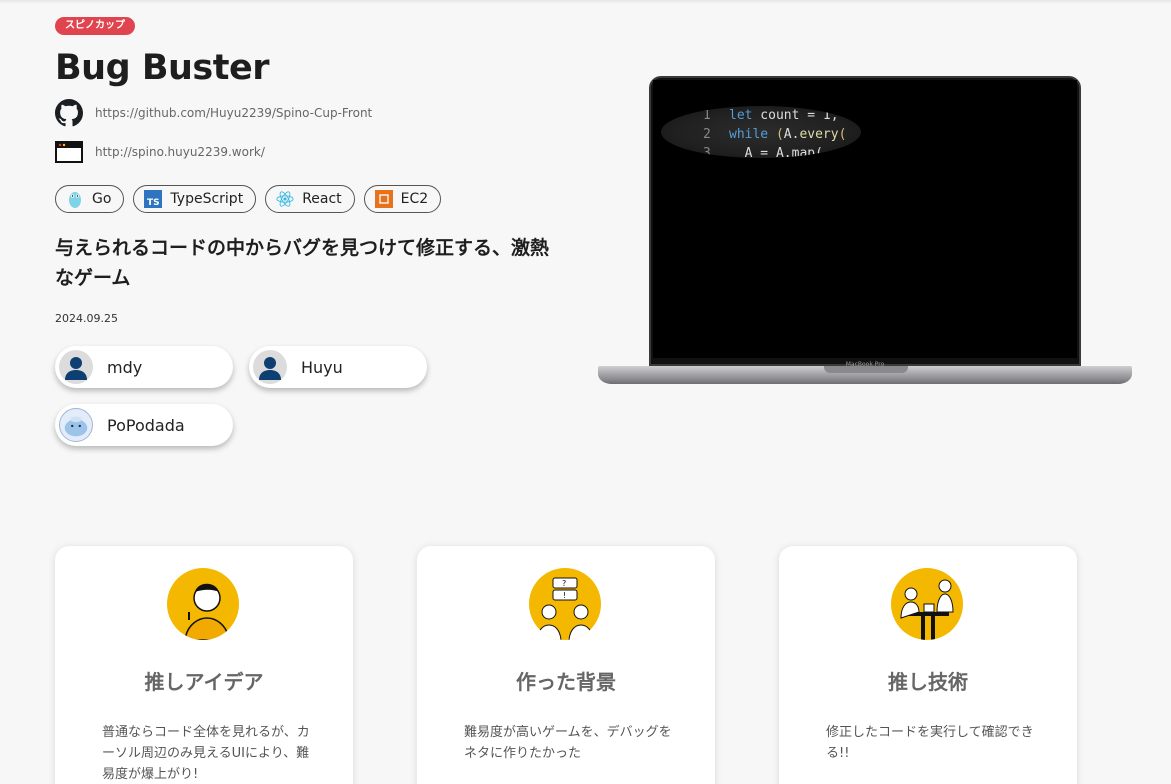  What do you see at coordinates (566, 682) in the screenshot?
I see `card-title: 作った背景` at bounding box center [566, 682].